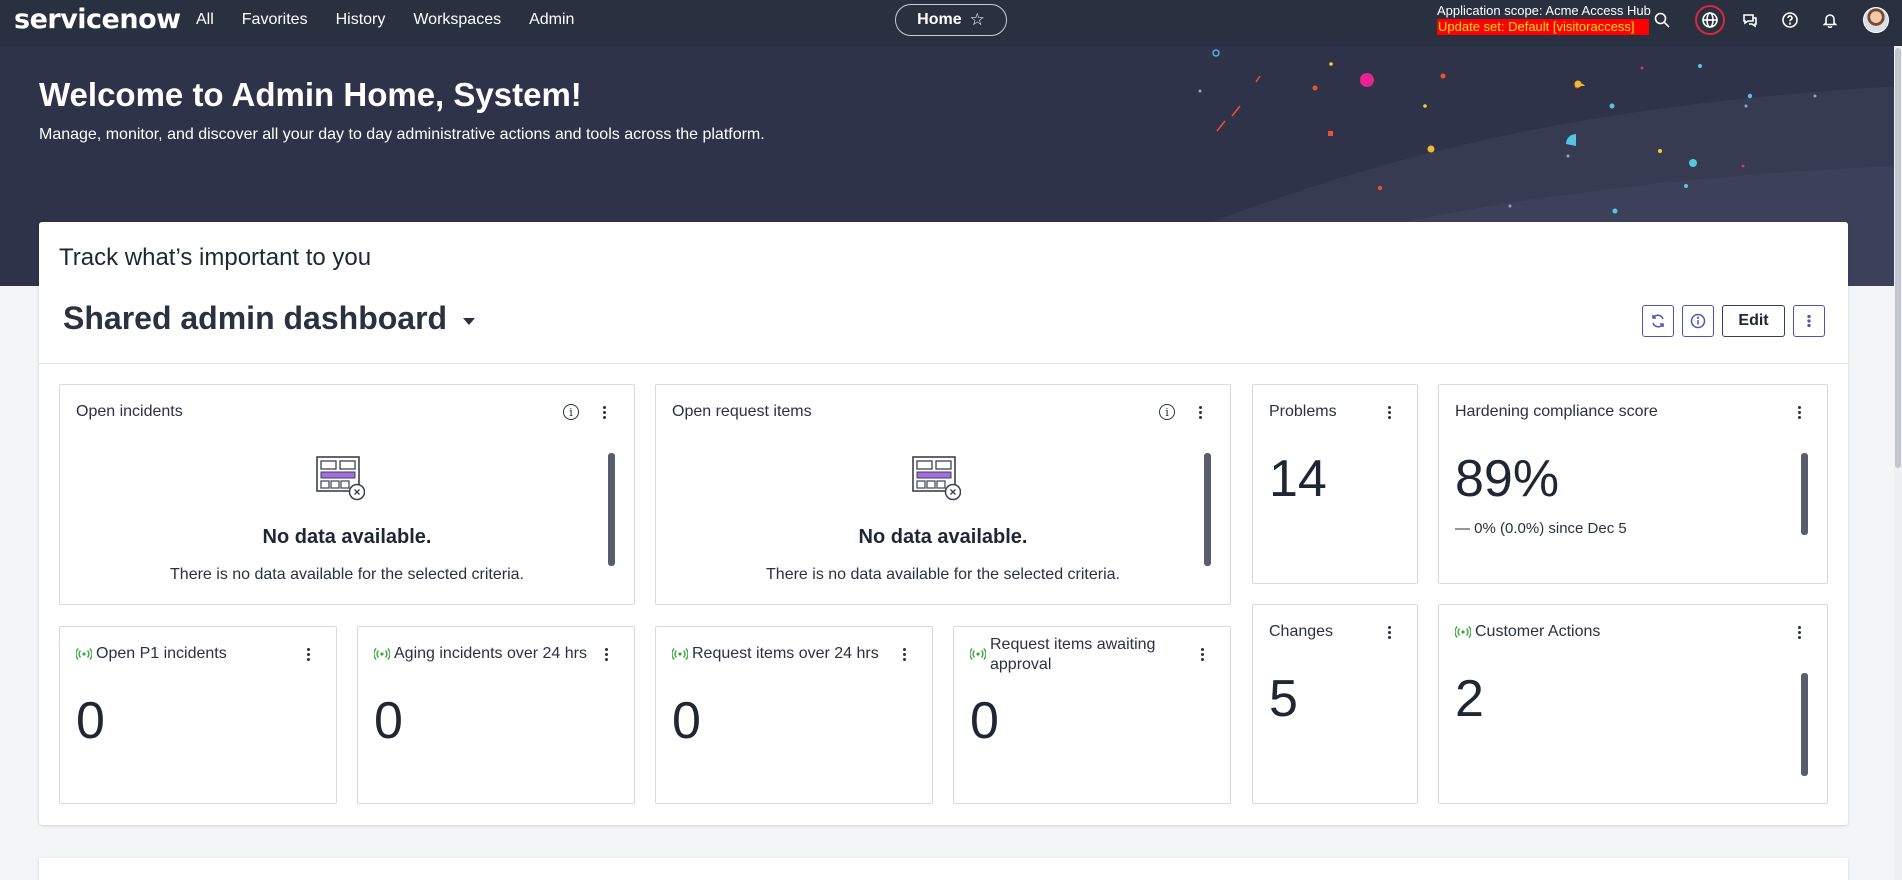  I want to click on refresh-button, so click(1658, 321).